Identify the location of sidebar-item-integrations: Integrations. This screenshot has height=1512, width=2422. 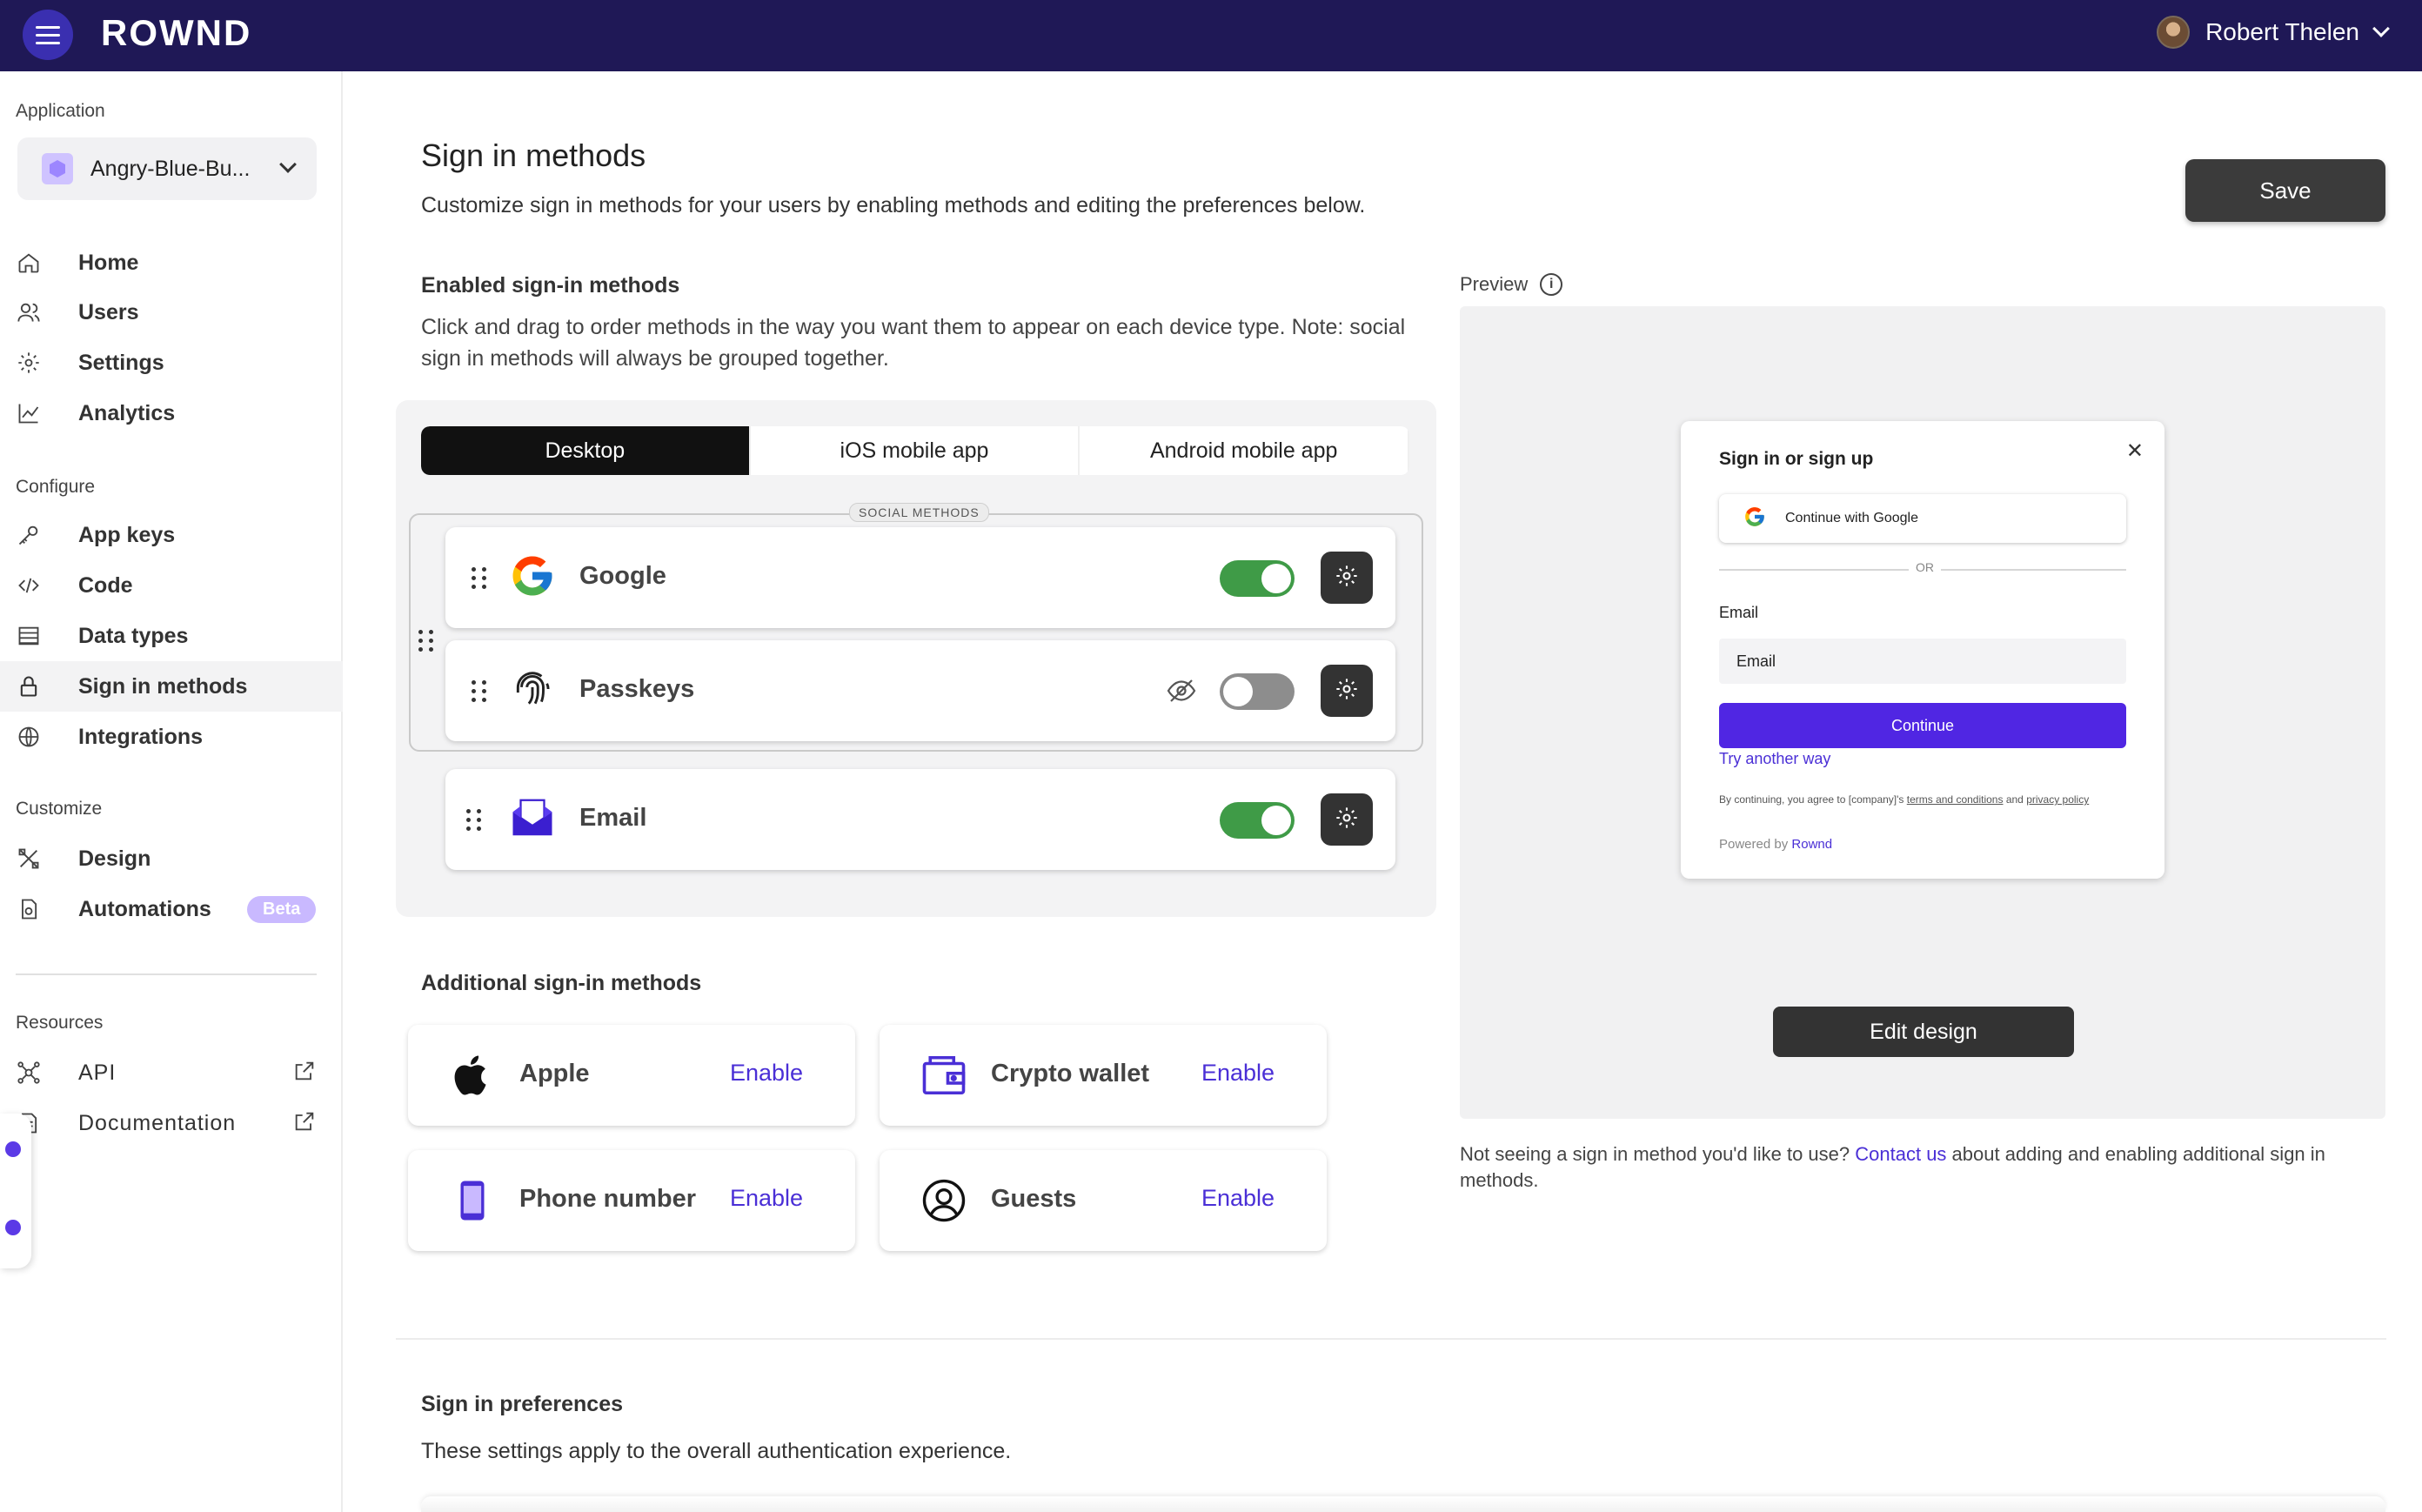
(171, 737).